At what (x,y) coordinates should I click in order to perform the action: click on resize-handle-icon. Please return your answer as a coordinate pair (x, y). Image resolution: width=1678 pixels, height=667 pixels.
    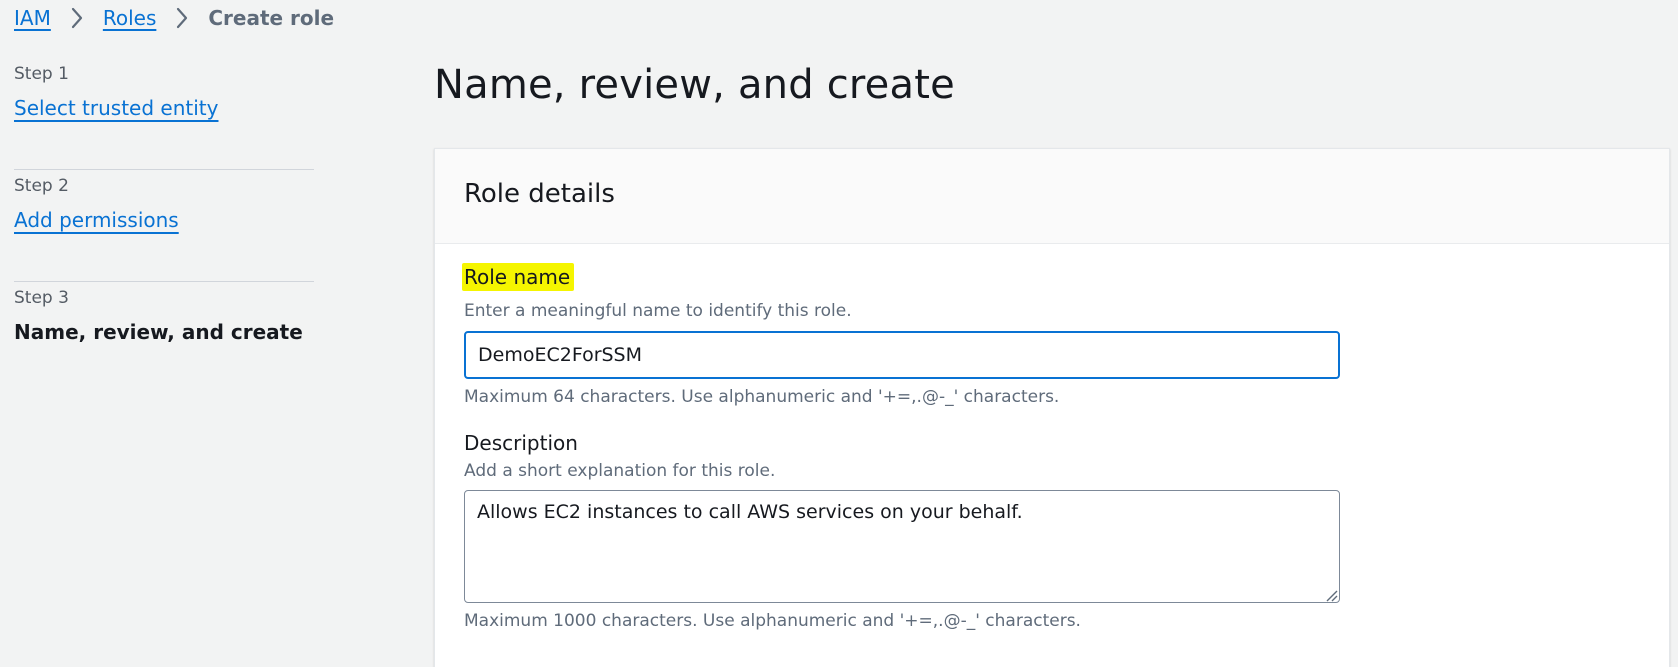
    Looking at the image, I should click on (1331, 594).